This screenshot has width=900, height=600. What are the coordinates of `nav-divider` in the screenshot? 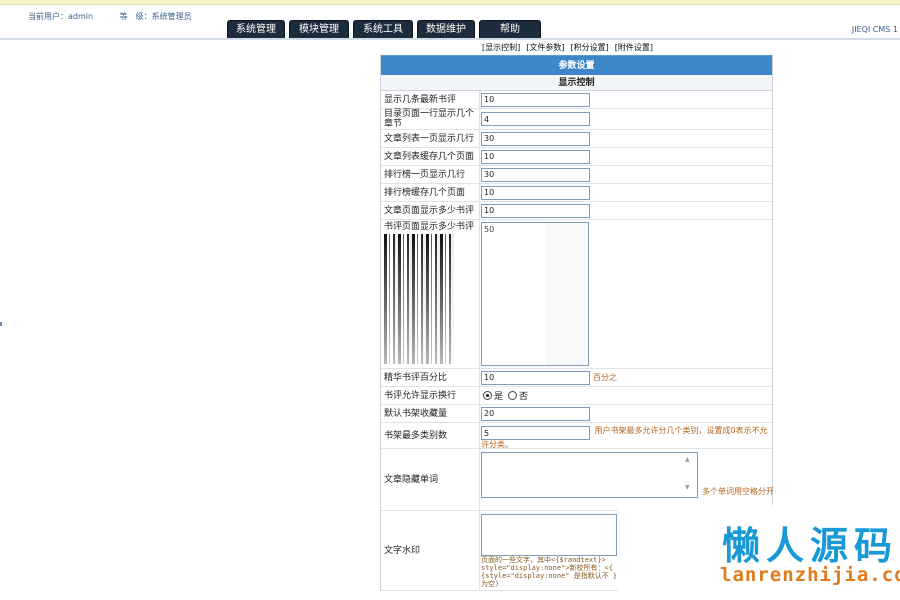 It's located at (450, 39).